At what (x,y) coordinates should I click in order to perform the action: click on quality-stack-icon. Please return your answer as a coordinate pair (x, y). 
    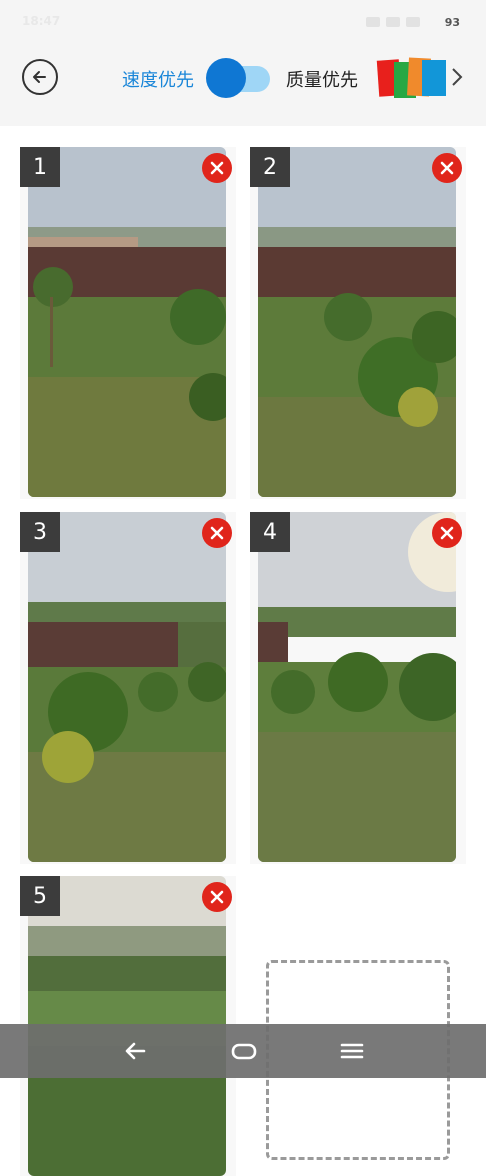
    Looking at the image, I should click on (413, 78).